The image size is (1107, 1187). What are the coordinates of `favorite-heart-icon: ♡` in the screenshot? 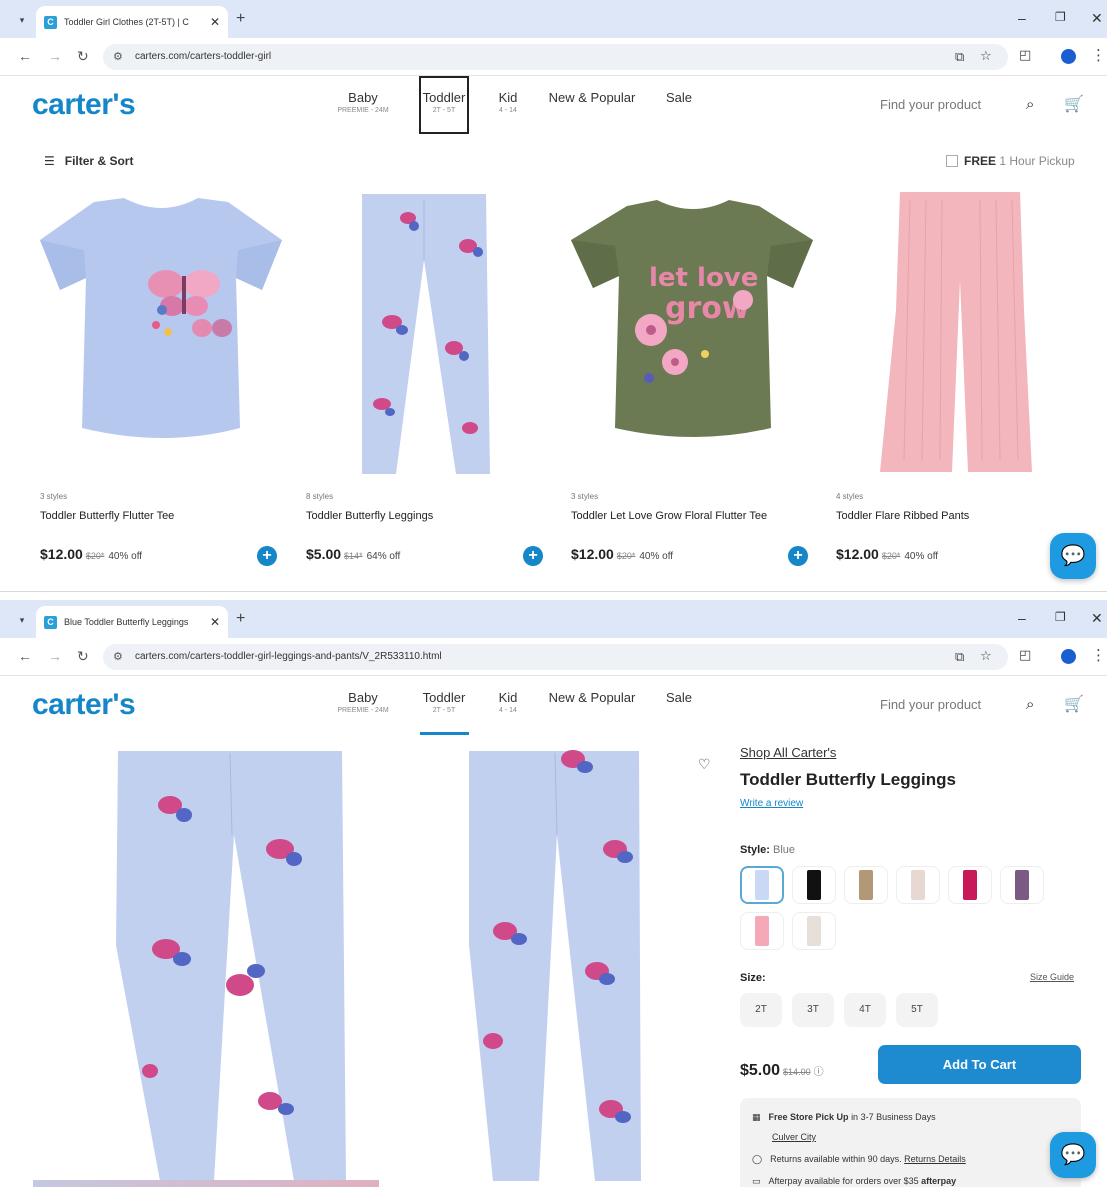 It's located at (704, 764).